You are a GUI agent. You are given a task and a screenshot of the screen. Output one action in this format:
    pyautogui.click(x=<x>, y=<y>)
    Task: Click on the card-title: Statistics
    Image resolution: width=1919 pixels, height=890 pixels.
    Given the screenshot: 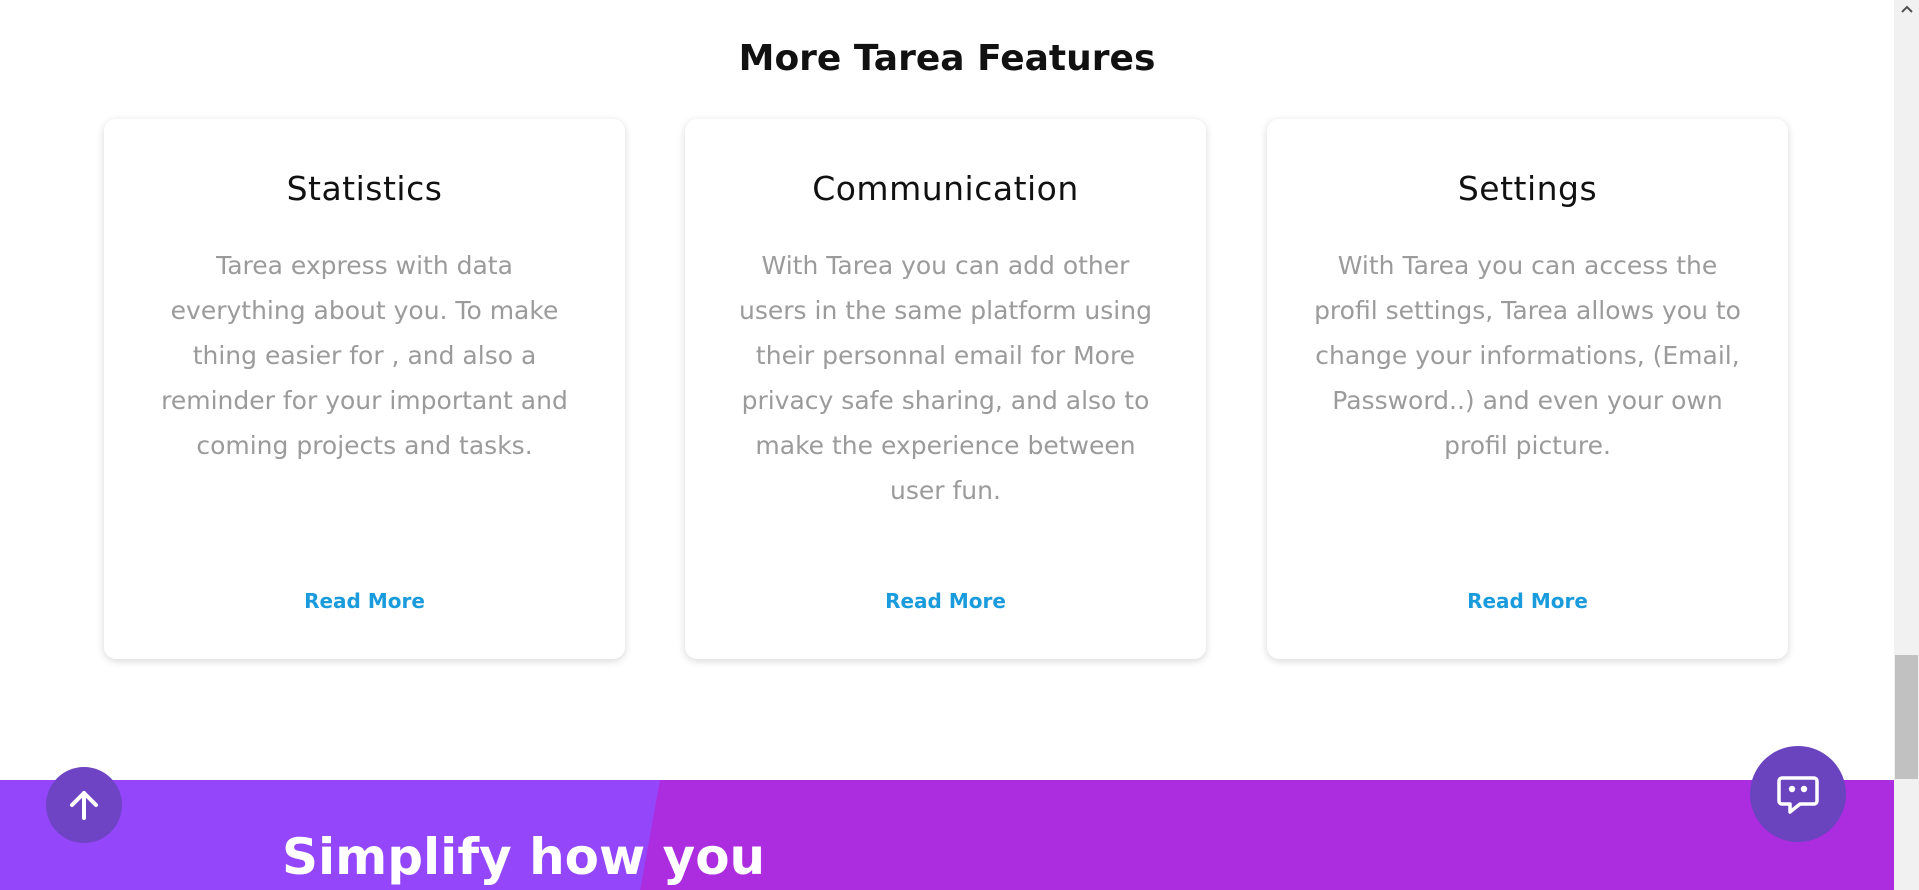 What is the action you would take?
    pyautogui.click(x=364, y=188)
    